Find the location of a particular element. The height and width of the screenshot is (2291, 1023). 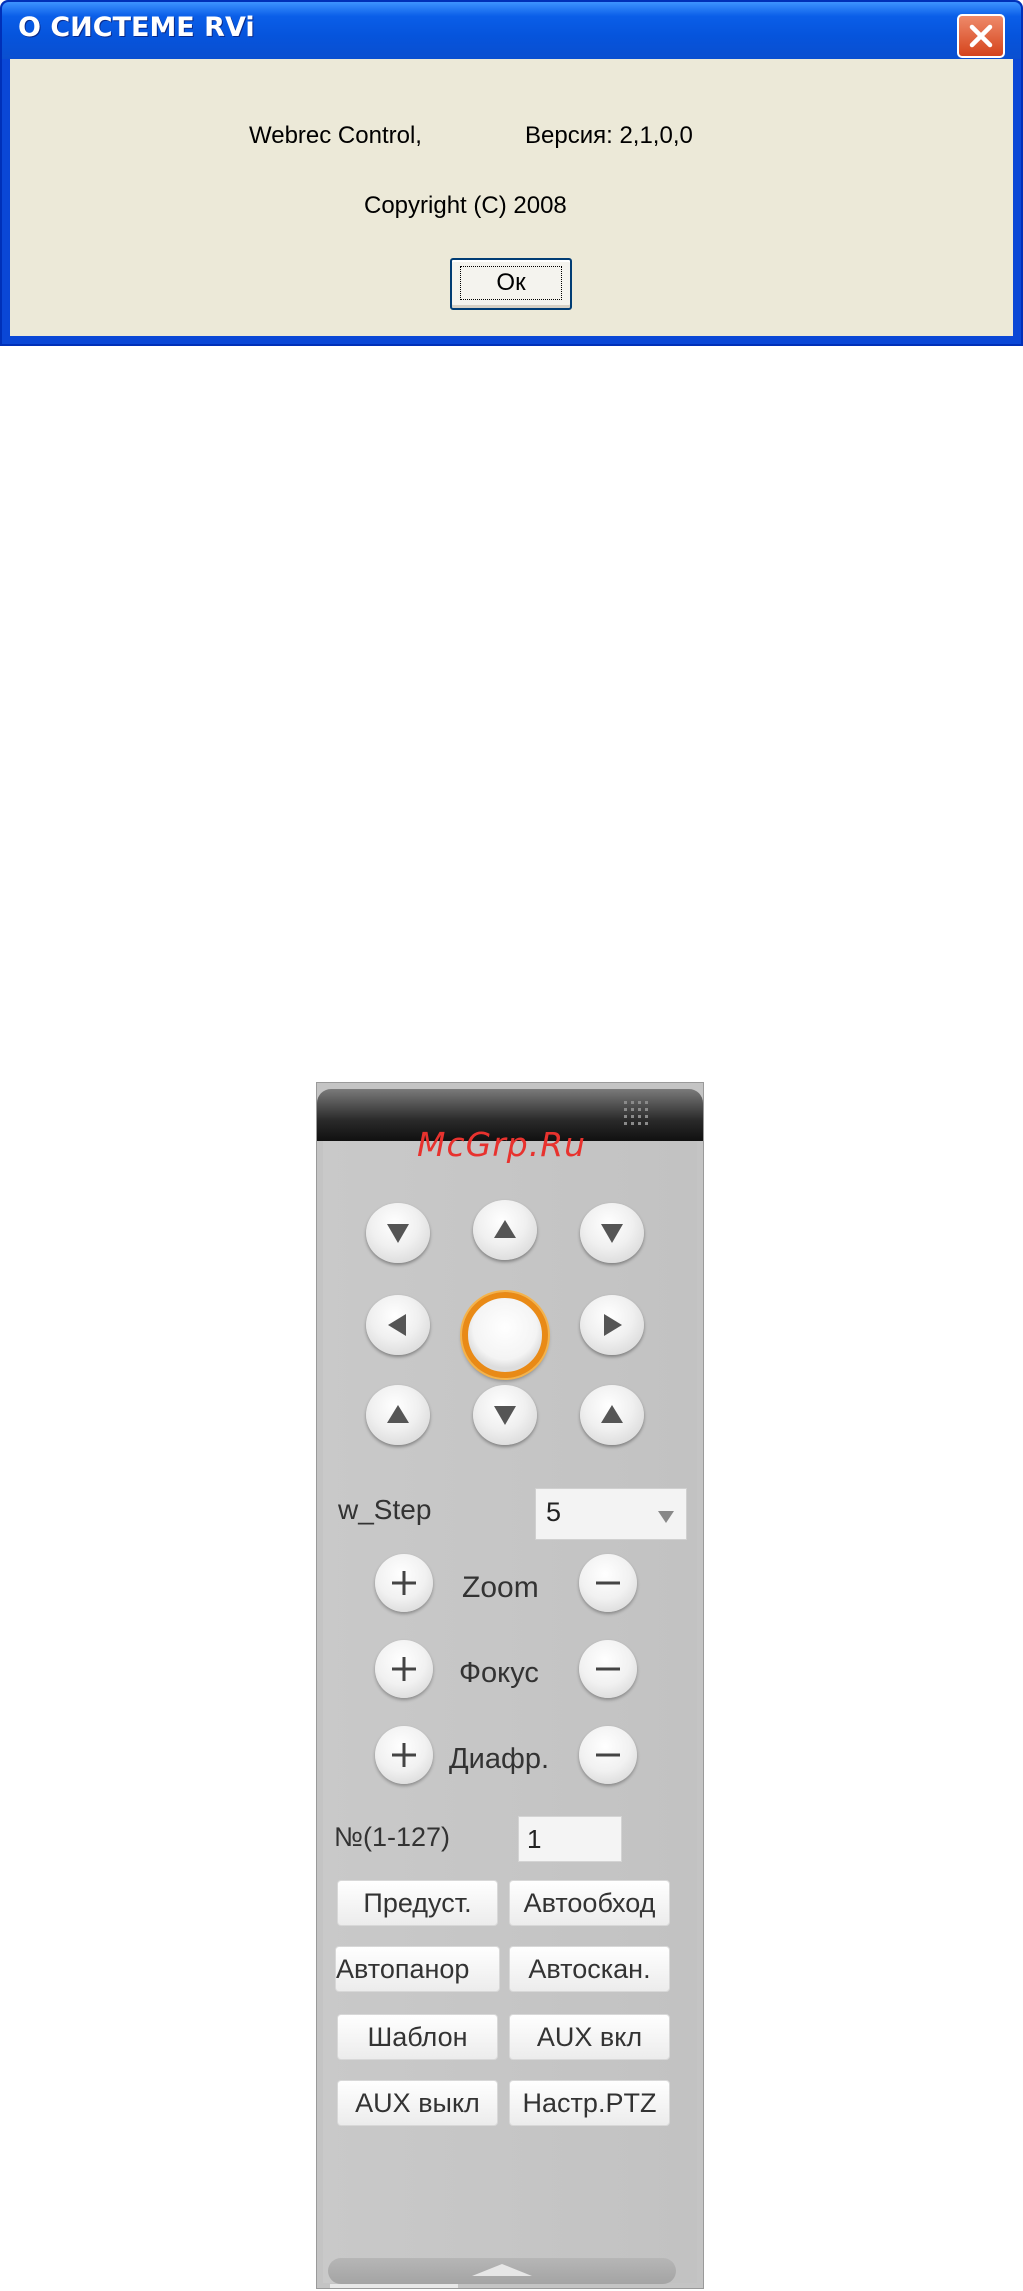

ptz-setup-button: Настр.PTZ is located at coordinates (589, 2103).